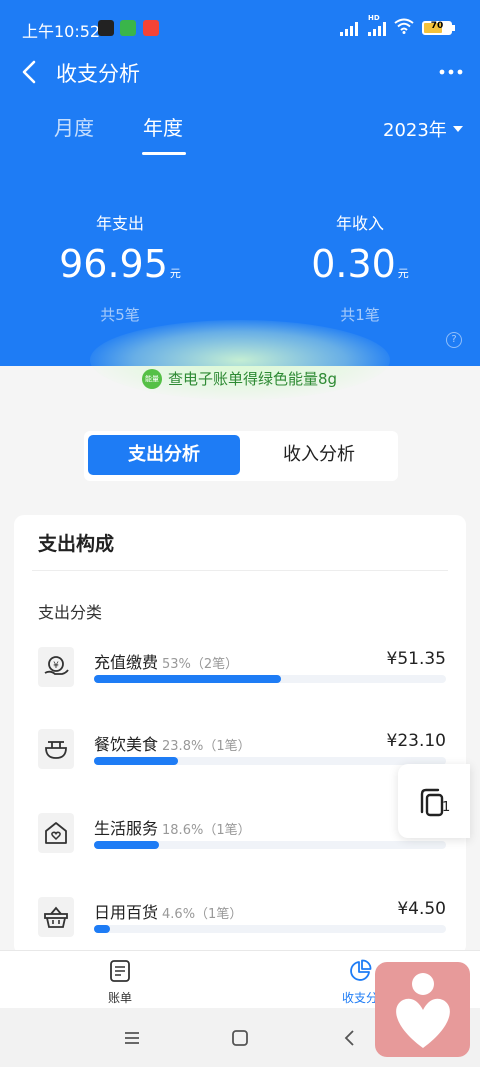 The height and width of the screenshot is (1067, 480). I want to click on category-name: 生活服务 18.6%（1笔）, so click(172, 828).